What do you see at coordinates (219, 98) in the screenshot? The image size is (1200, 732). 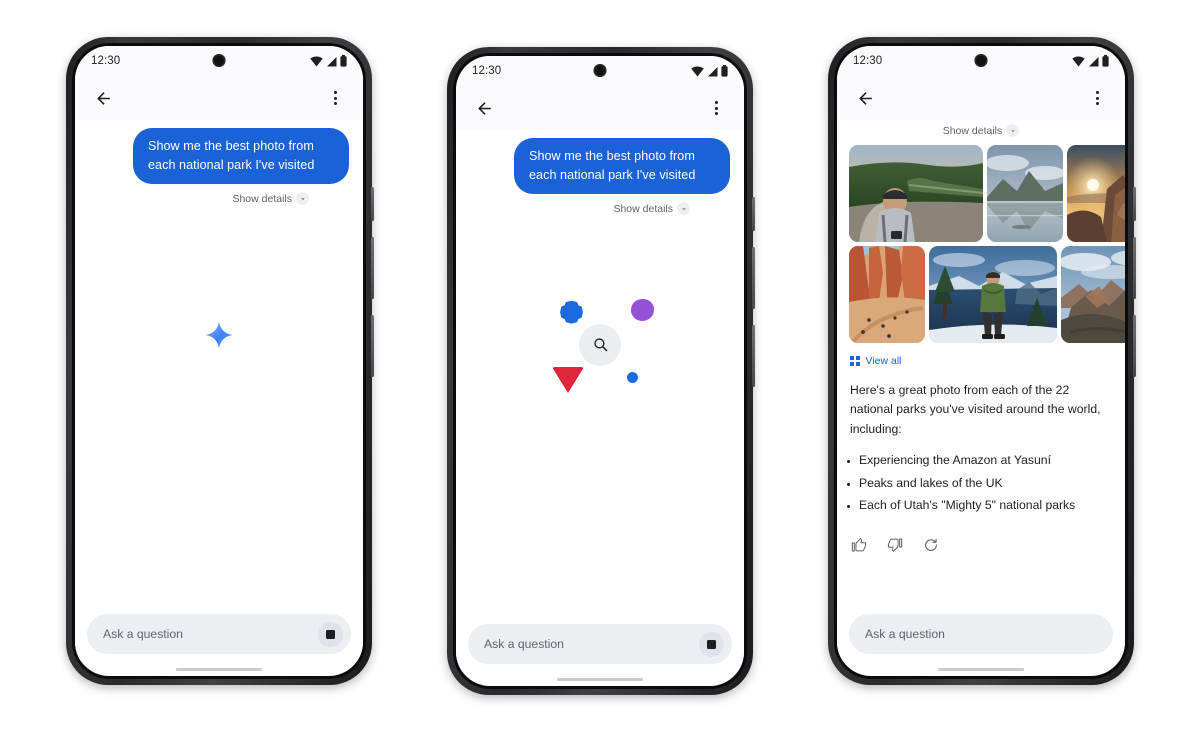 I see `app-bar` at bounding box center [219, 98].